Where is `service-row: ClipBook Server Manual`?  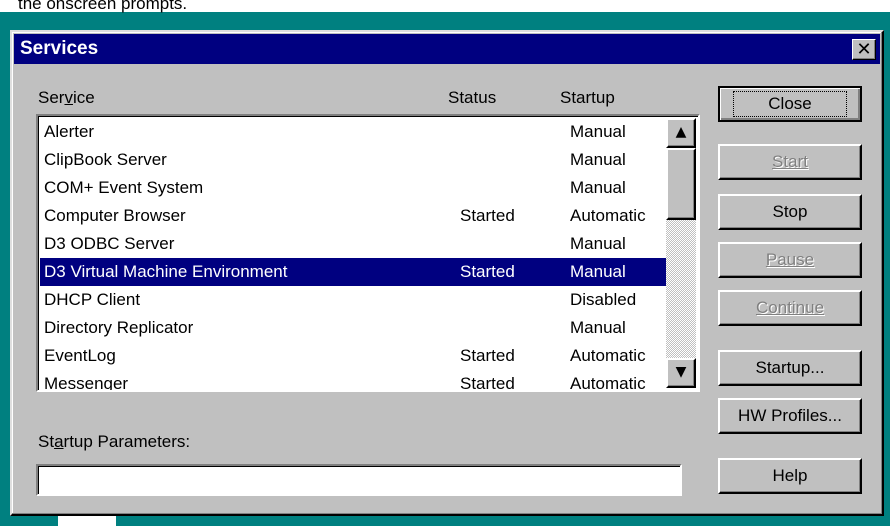
service-row: ClipBook Server Manual is located at coordinates (356, 160).